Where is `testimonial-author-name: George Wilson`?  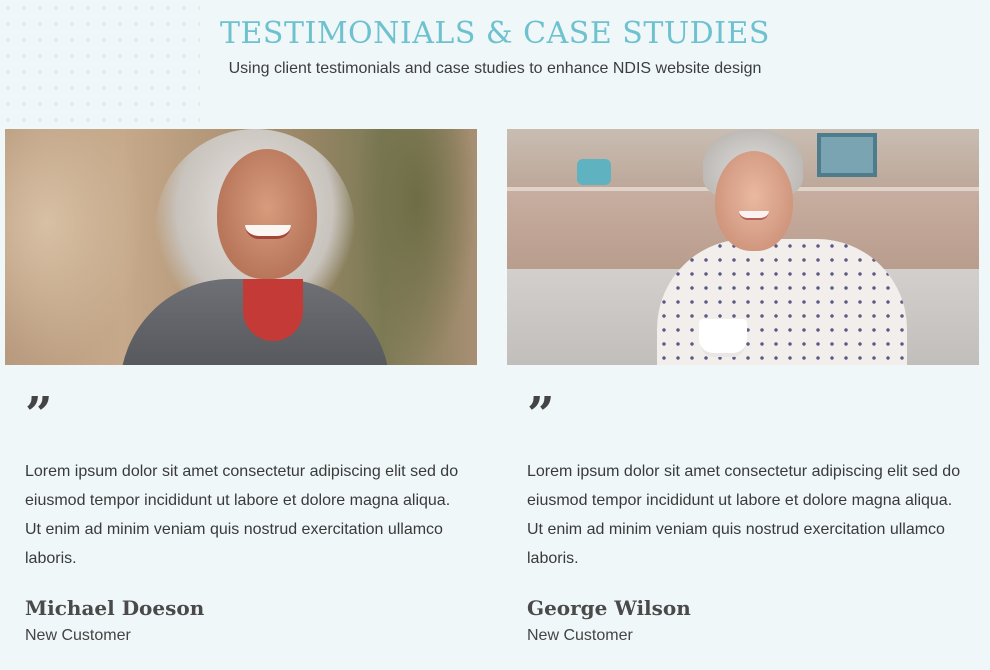 testimonial-author-name: George Wilson is located at coordinates (609, 608).